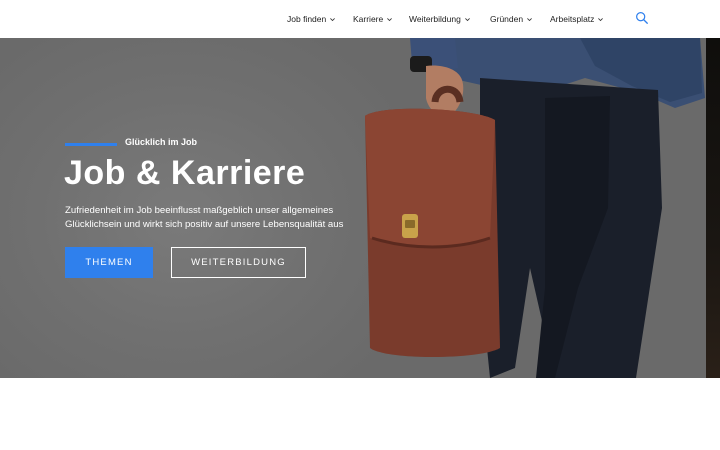 The width and height of the screenshot is (720, 450). What do you see at coordinates (507, 19) in the screenshot?
I see `nav-label: Gründen` at bounding box center [507, 19].